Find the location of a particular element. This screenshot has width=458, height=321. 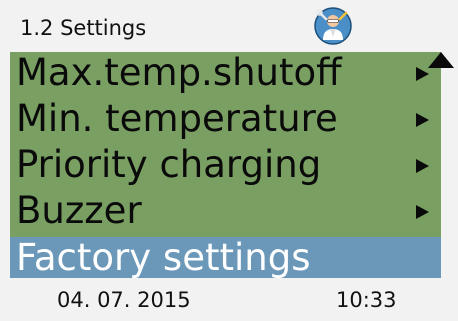

menu-item-label: Factory settings is located at coordinates (163, 257).